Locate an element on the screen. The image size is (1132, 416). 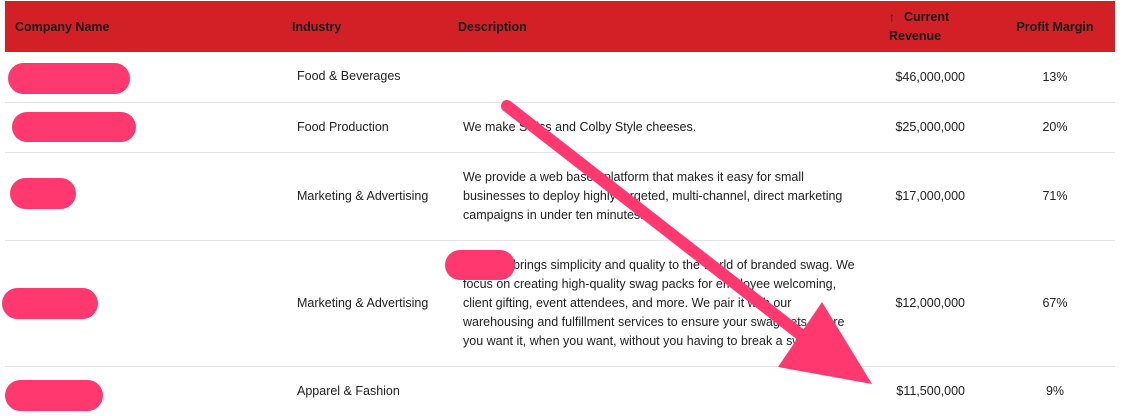
profit-margin-cell: 20% is located at coordinates (1055, 127).